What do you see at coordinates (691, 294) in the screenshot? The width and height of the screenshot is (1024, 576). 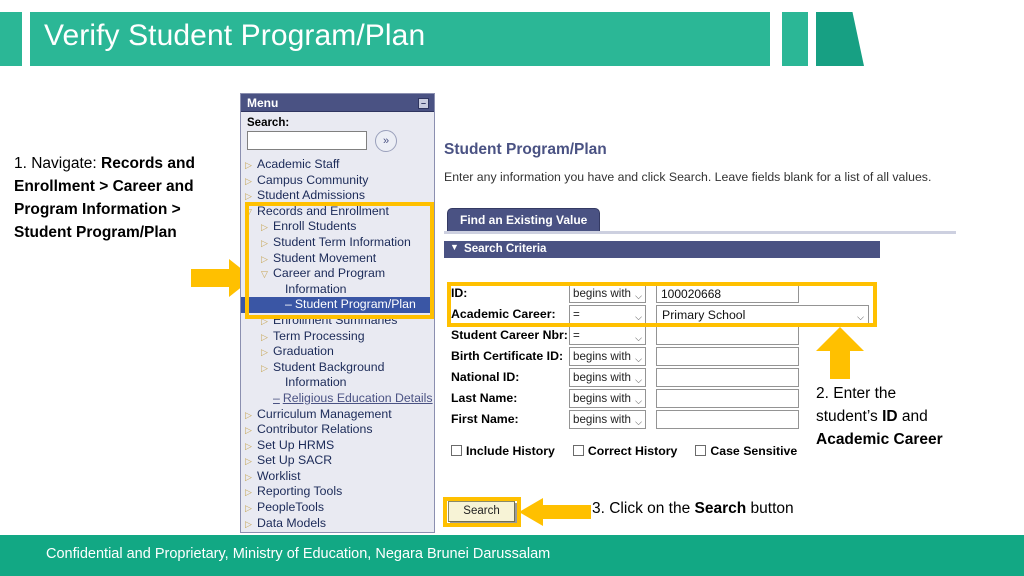 I see `search-value-text: 100020668` at bounding box center [691, 294].